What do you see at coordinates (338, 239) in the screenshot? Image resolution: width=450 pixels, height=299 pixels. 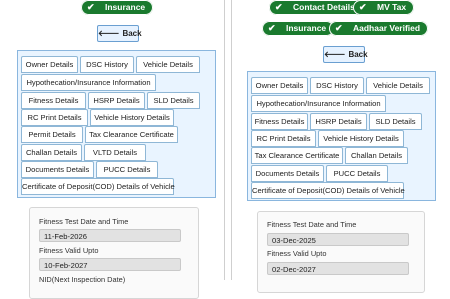 I see `fitness-test-date-field: 03-Dec-2025` at bounding box center [338, 239].